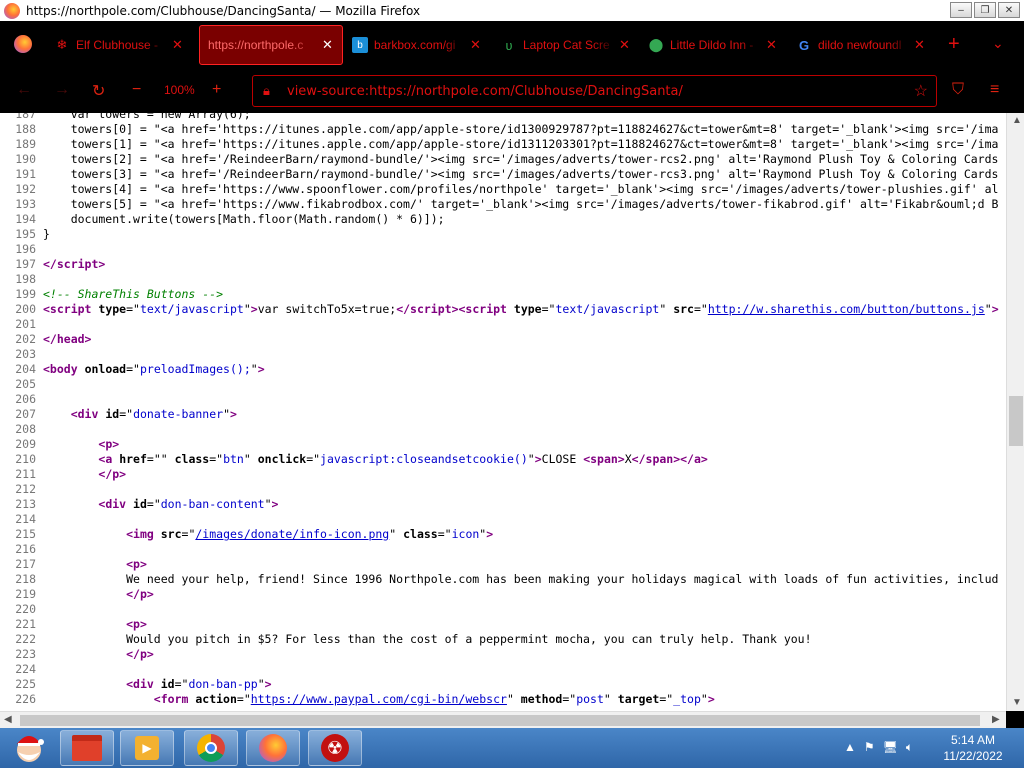  I want to click on volume-icon: 🔈︎, so click(909, 747).